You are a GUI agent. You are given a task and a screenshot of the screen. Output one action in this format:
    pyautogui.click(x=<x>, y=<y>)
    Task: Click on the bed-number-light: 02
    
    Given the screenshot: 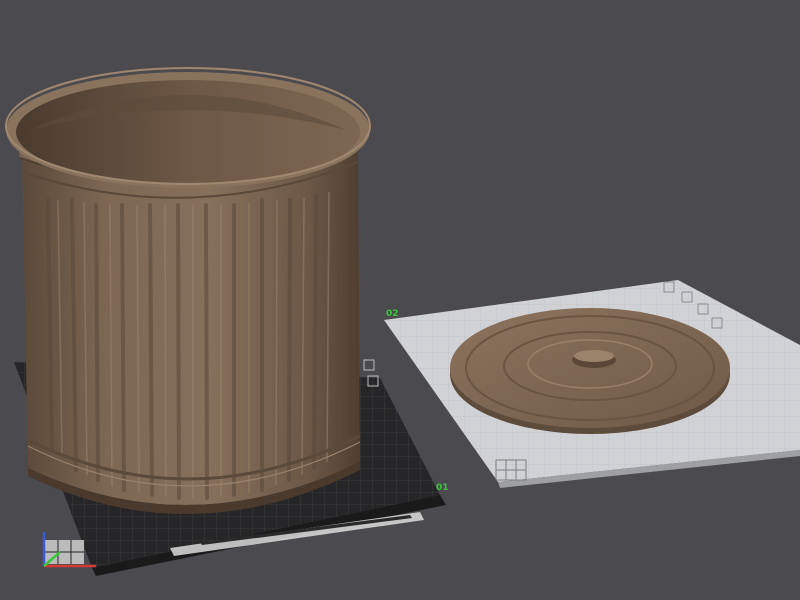 What is the action you would take?
    pyautogui.click(x=392, y=314)
    